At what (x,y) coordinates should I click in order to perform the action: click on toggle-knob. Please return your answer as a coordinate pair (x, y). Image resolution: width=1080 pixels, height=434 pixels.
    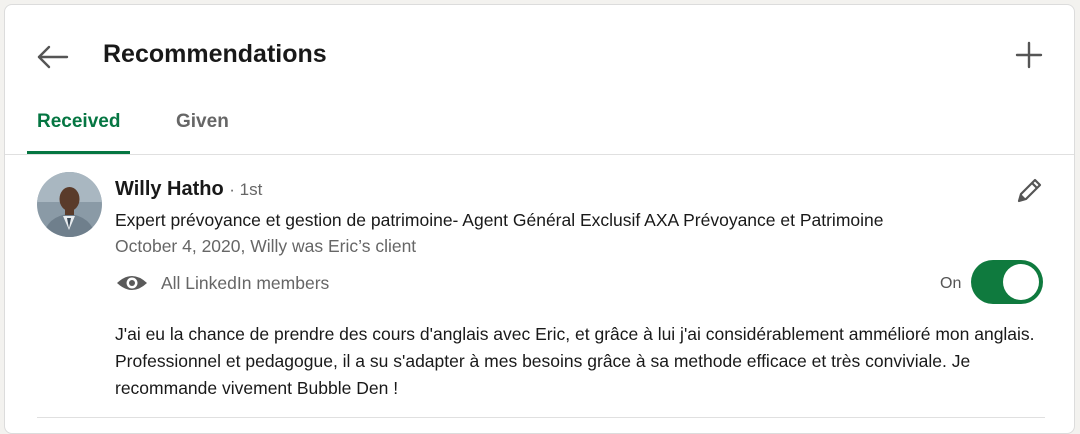
    Looking at the image, I should click on (1021, 282).